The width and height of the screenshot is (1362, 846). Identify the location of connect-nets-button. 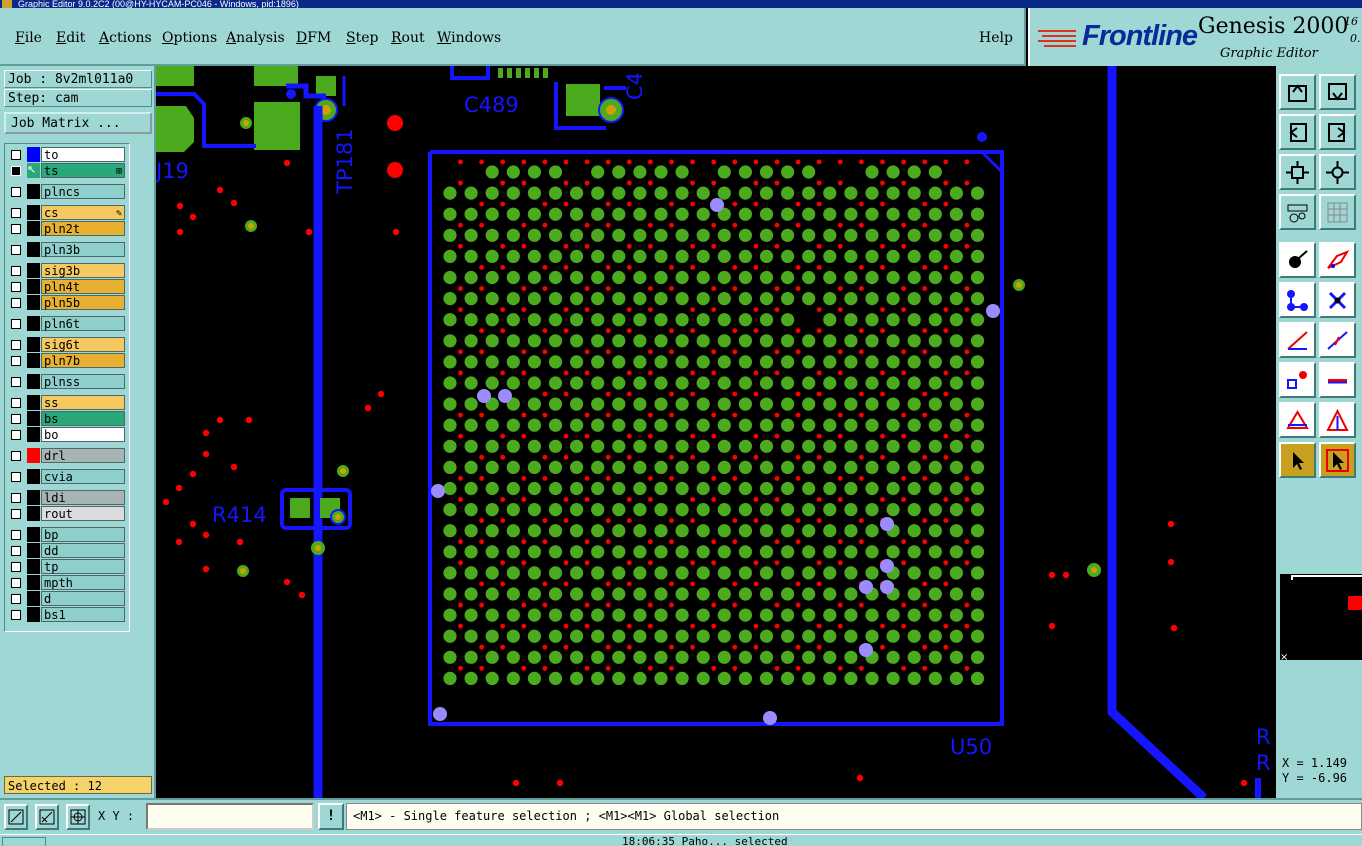
(1297, 300).